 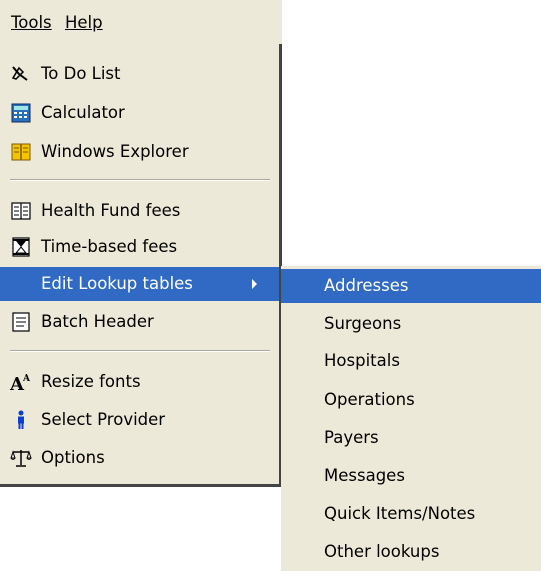 What do you see at coordinates (73, 457) in the screenshot?
I see `menu-item-label: Options` at bounding box center [73, 457].